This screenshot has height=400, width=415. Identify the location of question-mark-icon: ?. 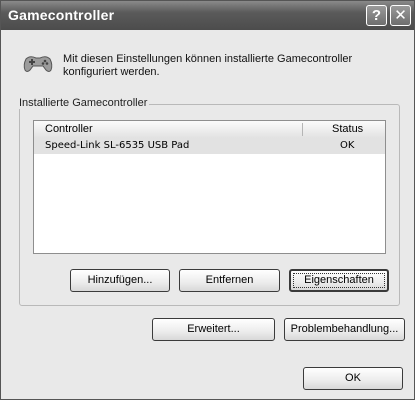
(376, 15).